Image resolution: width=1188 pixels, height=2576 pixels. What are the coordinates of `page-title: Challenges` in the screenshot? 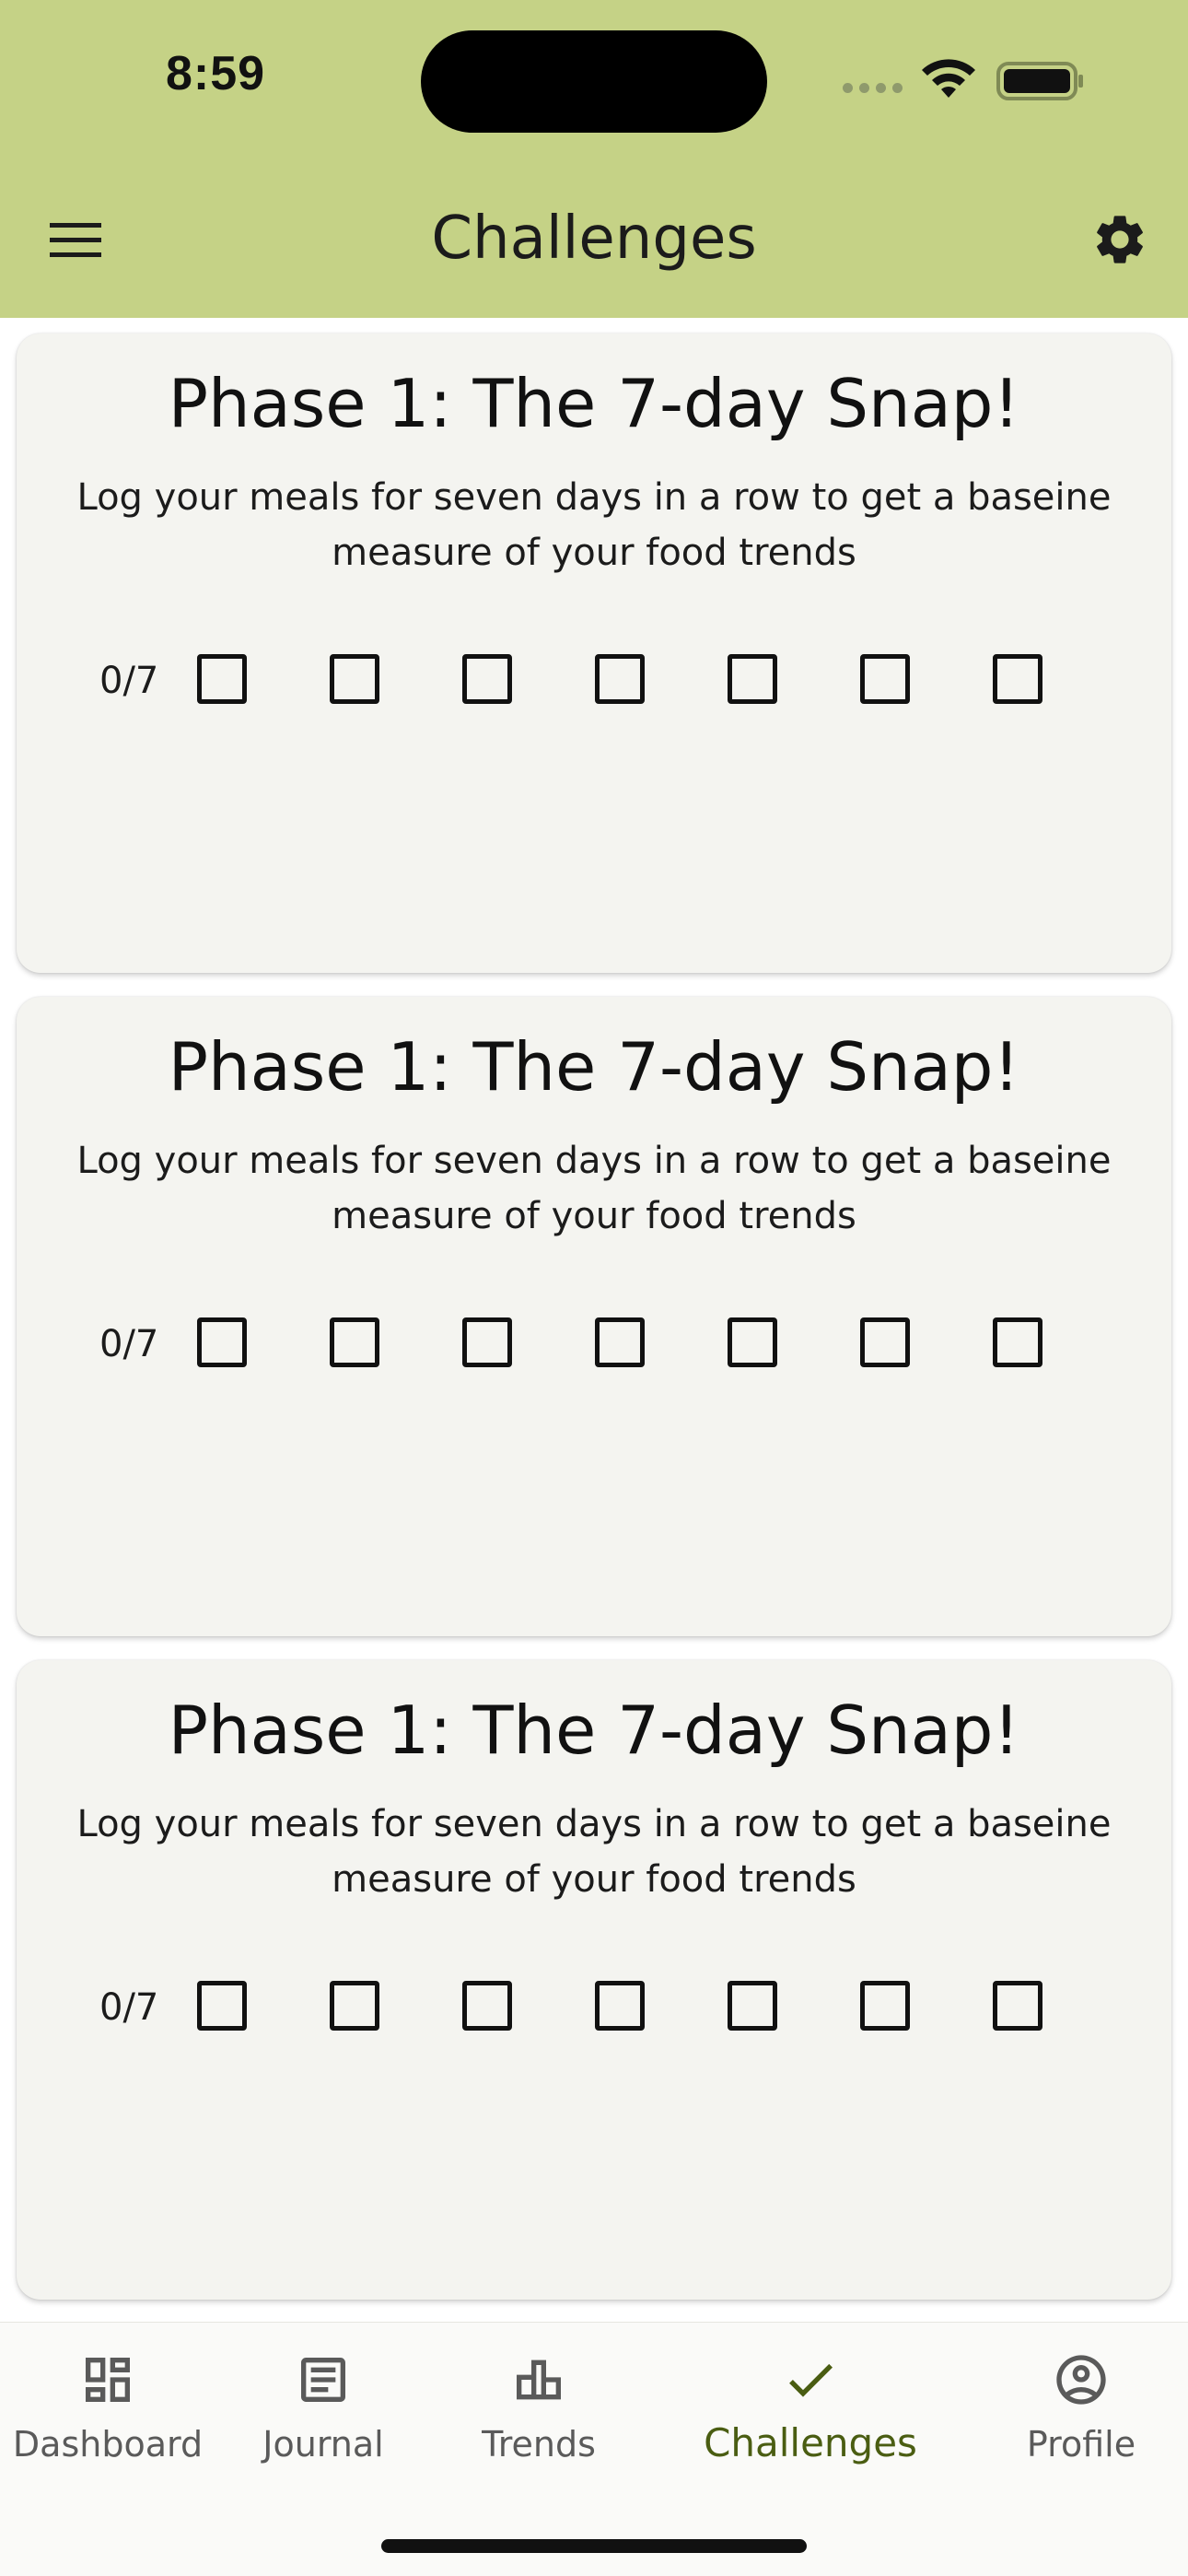 It's located at (594, 239).